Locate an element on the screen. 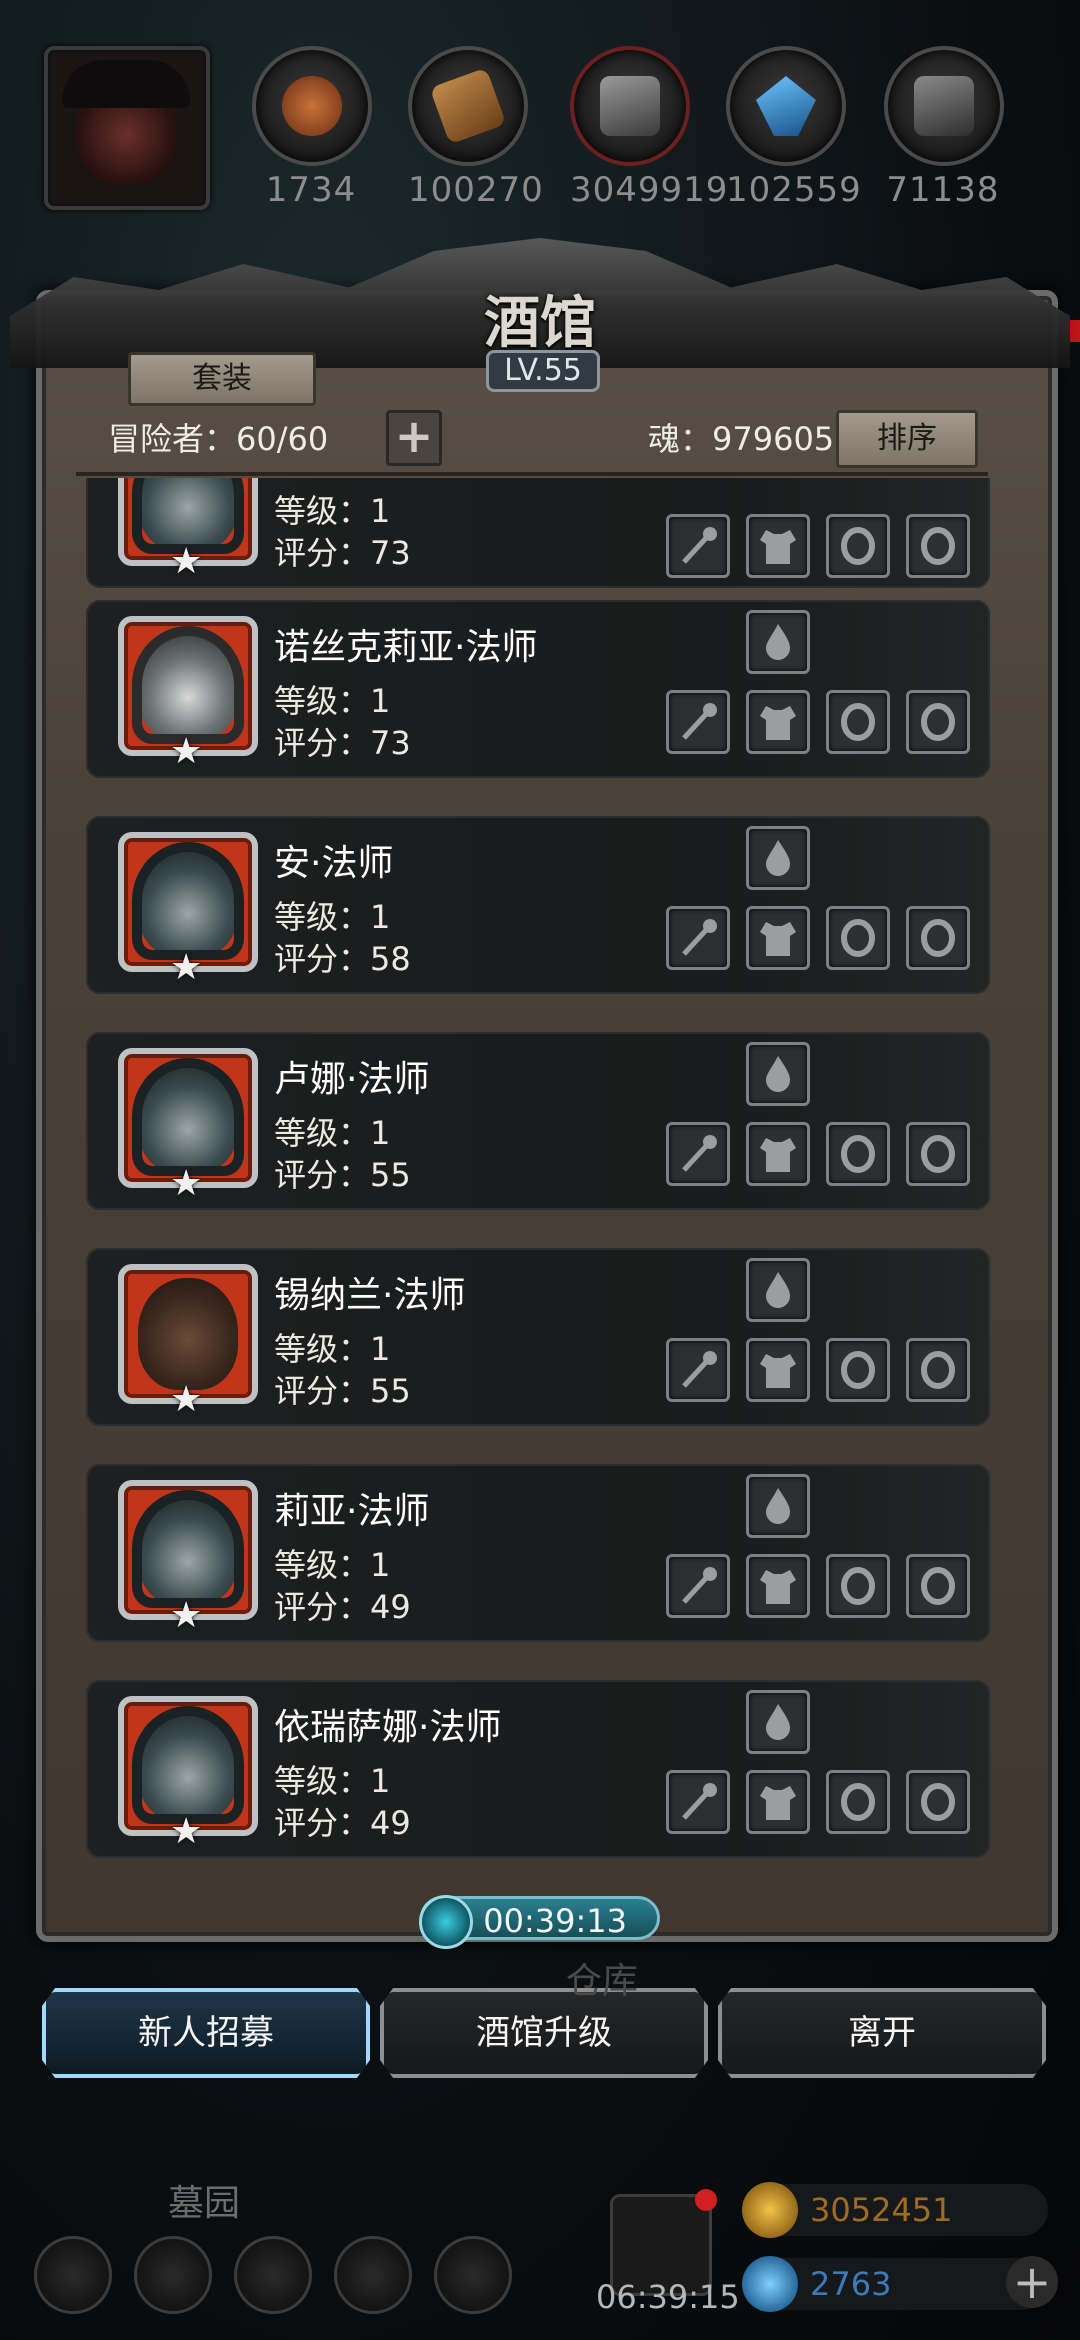 This screenshot has height=2340, width=1080. resource-meat: 1734 is located at coordinates (312, 128).